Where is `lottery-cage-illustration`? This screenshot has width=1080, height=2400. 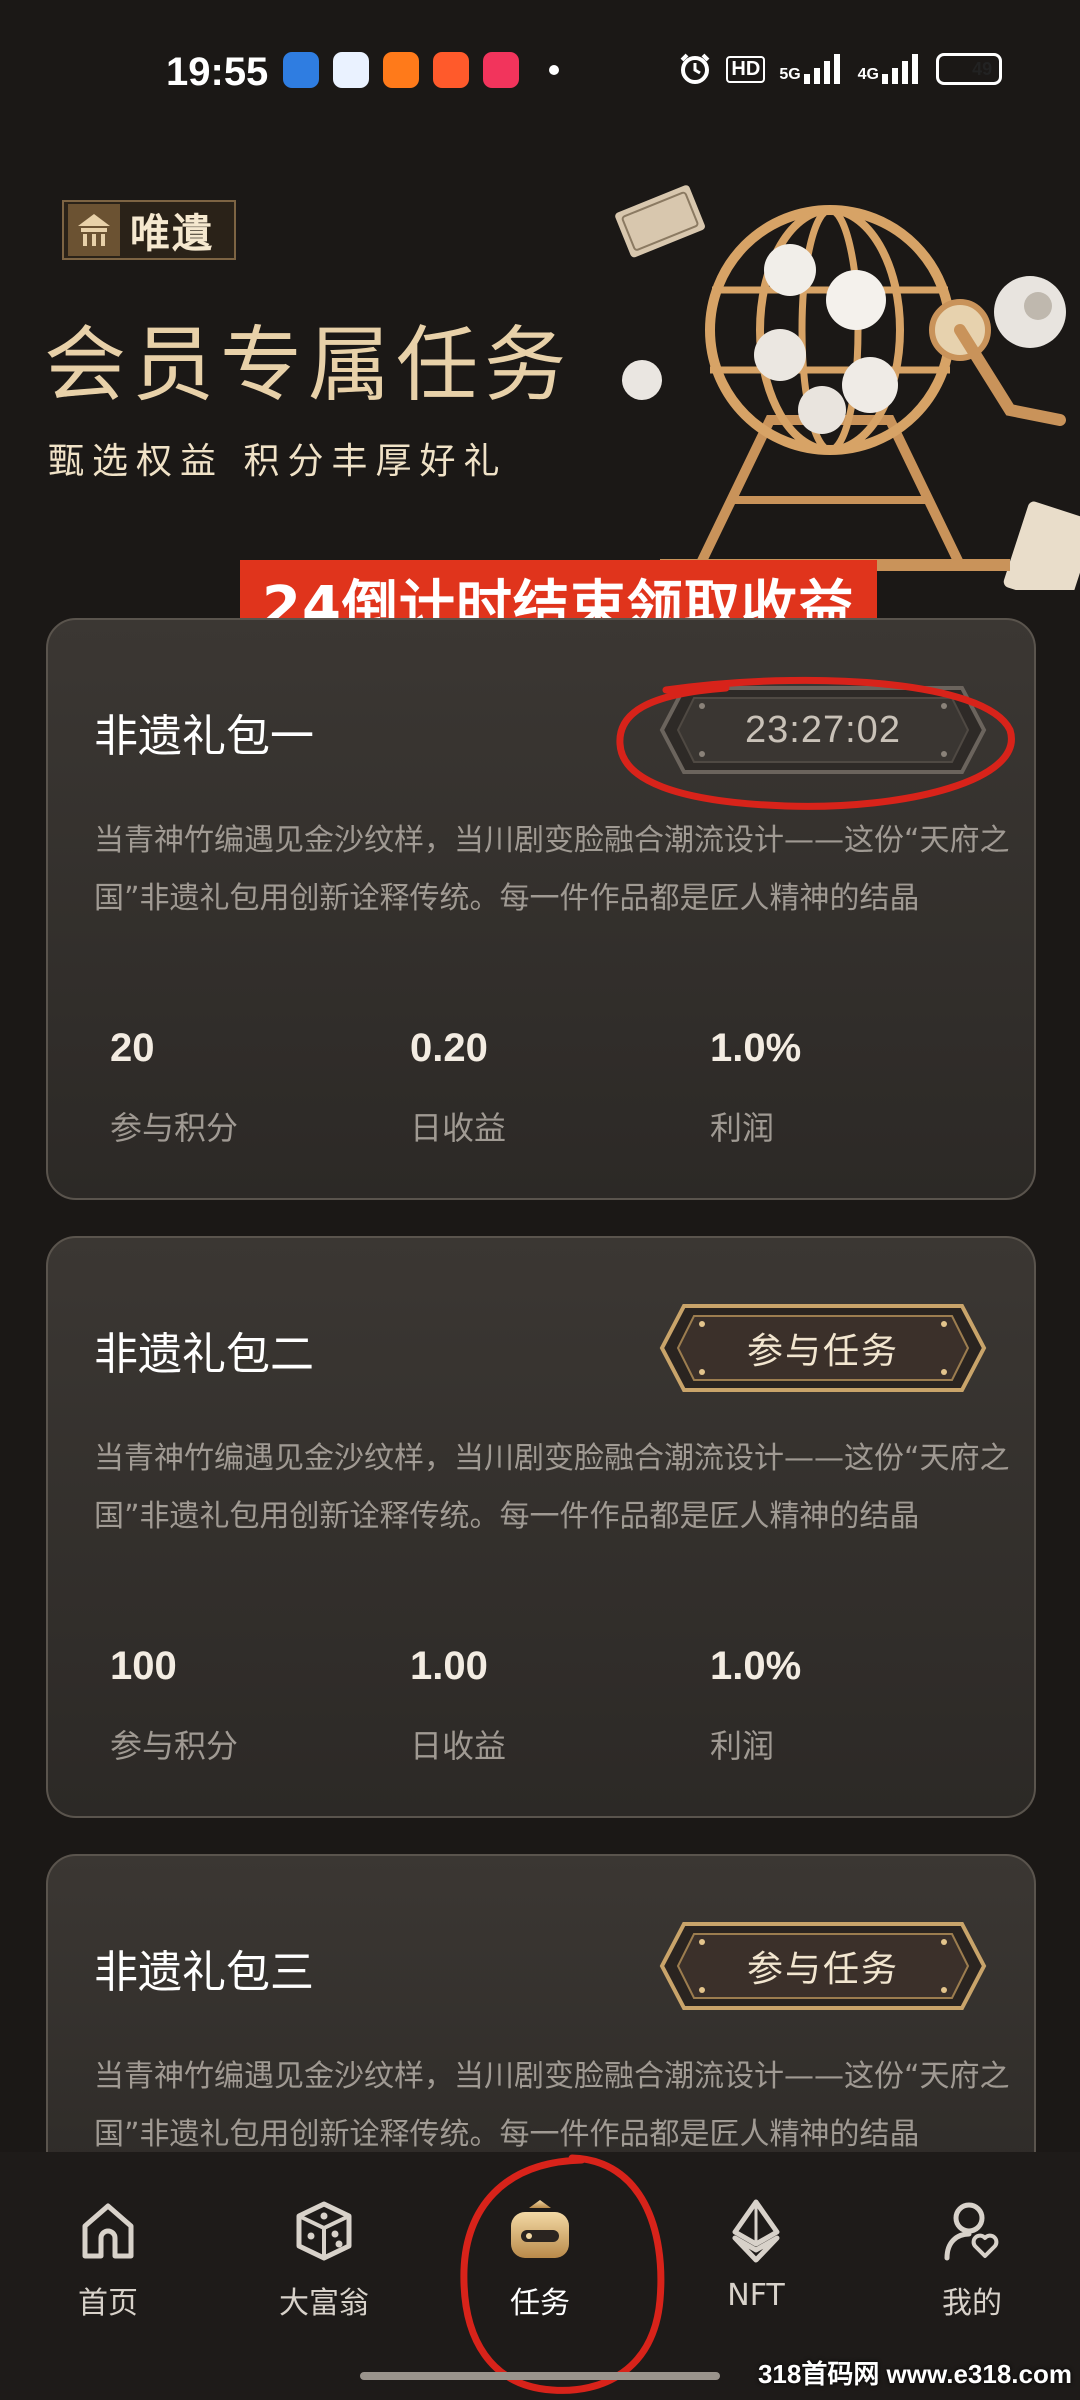 lottery-cage-illustration is located at coordinates (847, 387).